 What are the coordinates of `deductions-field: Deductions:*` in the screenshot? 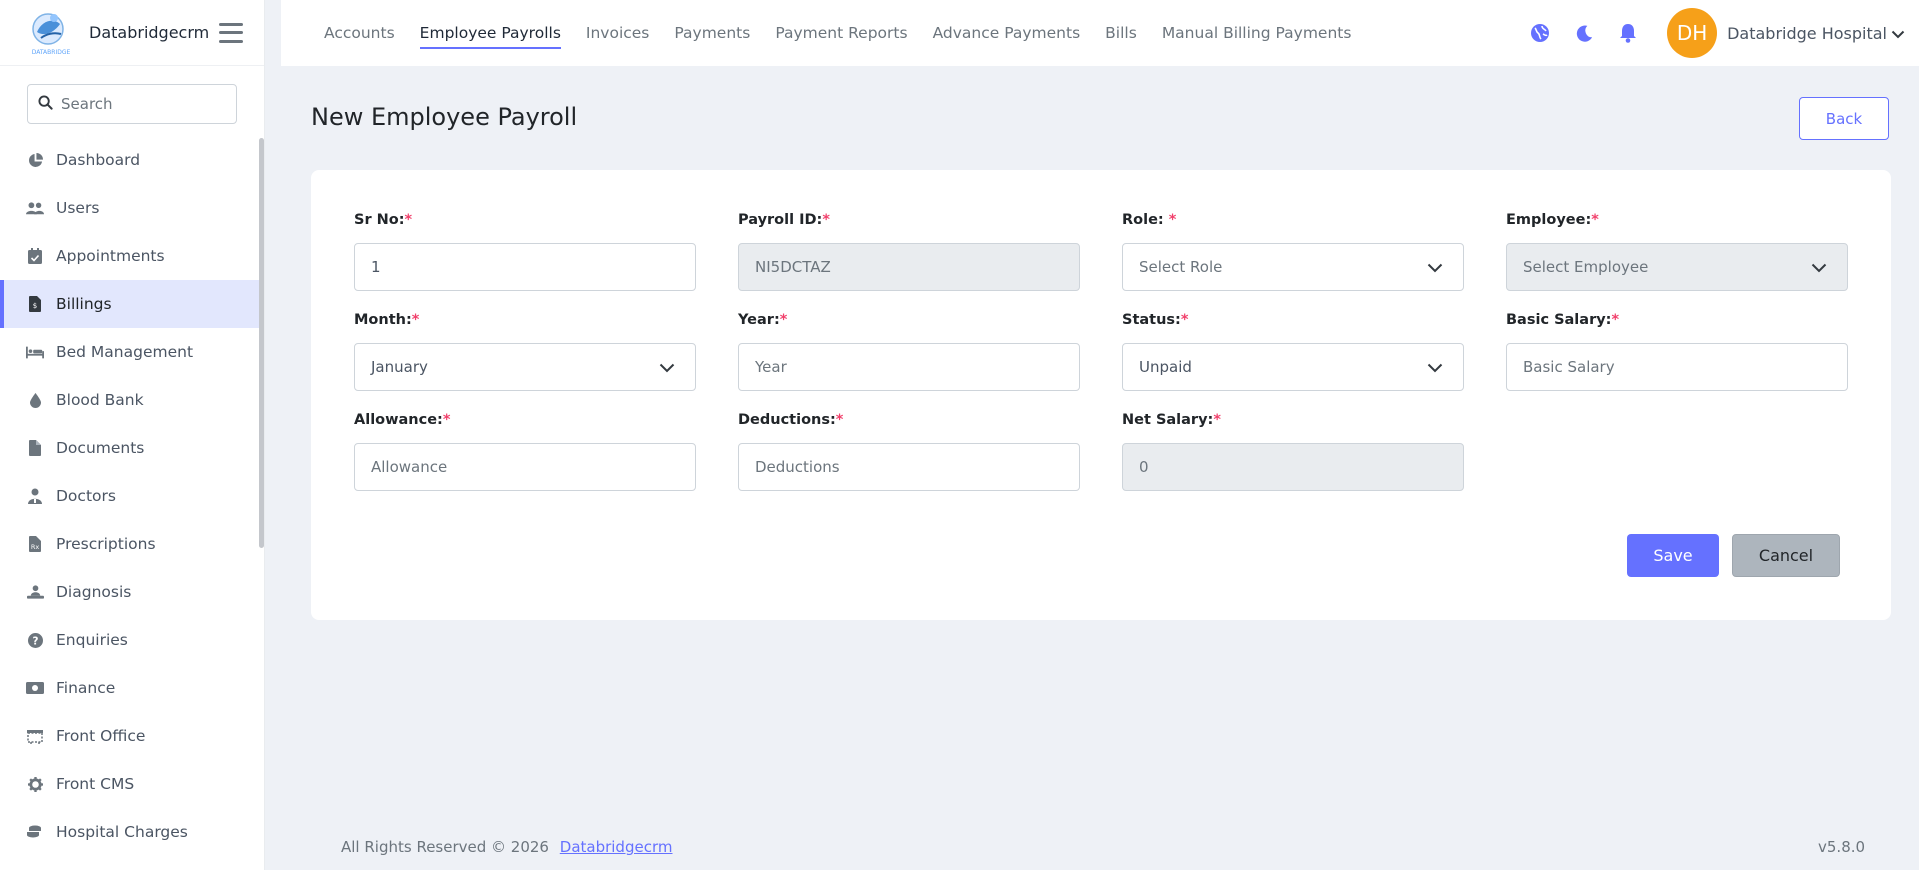 It's located at (909, 451).